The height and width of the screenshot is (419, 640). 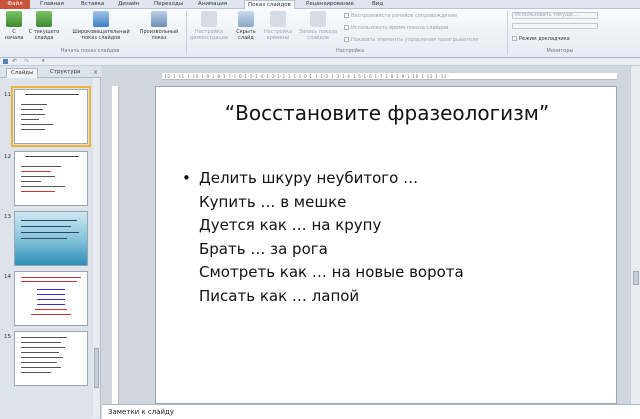 What do you see at coordinates (95, 72) in the screenshot?
I see `close-panel-icon: ×` at bounding box center [95, 72].